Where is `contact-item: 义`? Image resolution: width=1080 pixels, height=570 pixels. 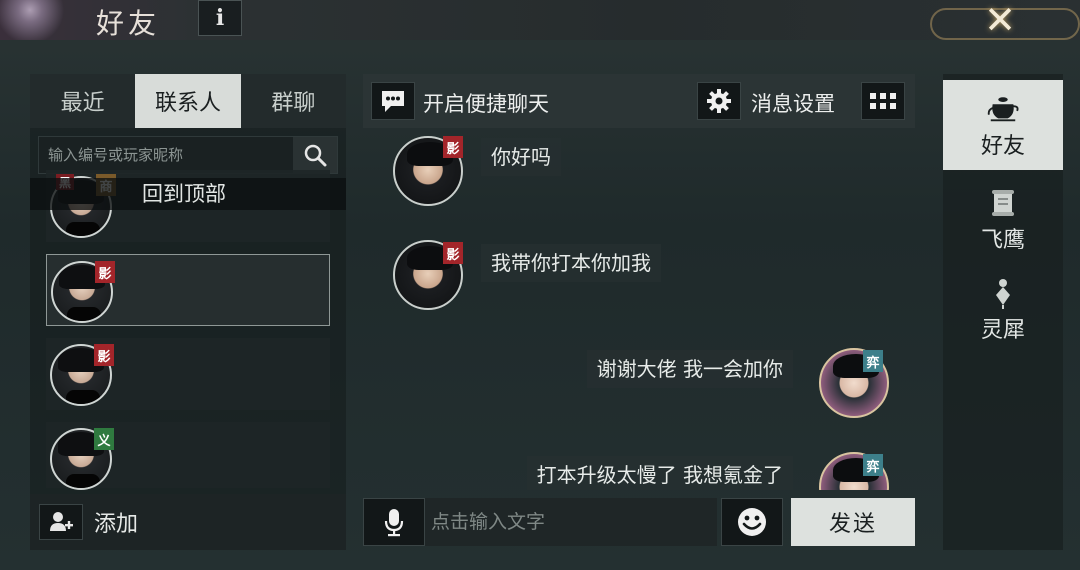
contact-item: 义 is located at coordinates (188, 456).